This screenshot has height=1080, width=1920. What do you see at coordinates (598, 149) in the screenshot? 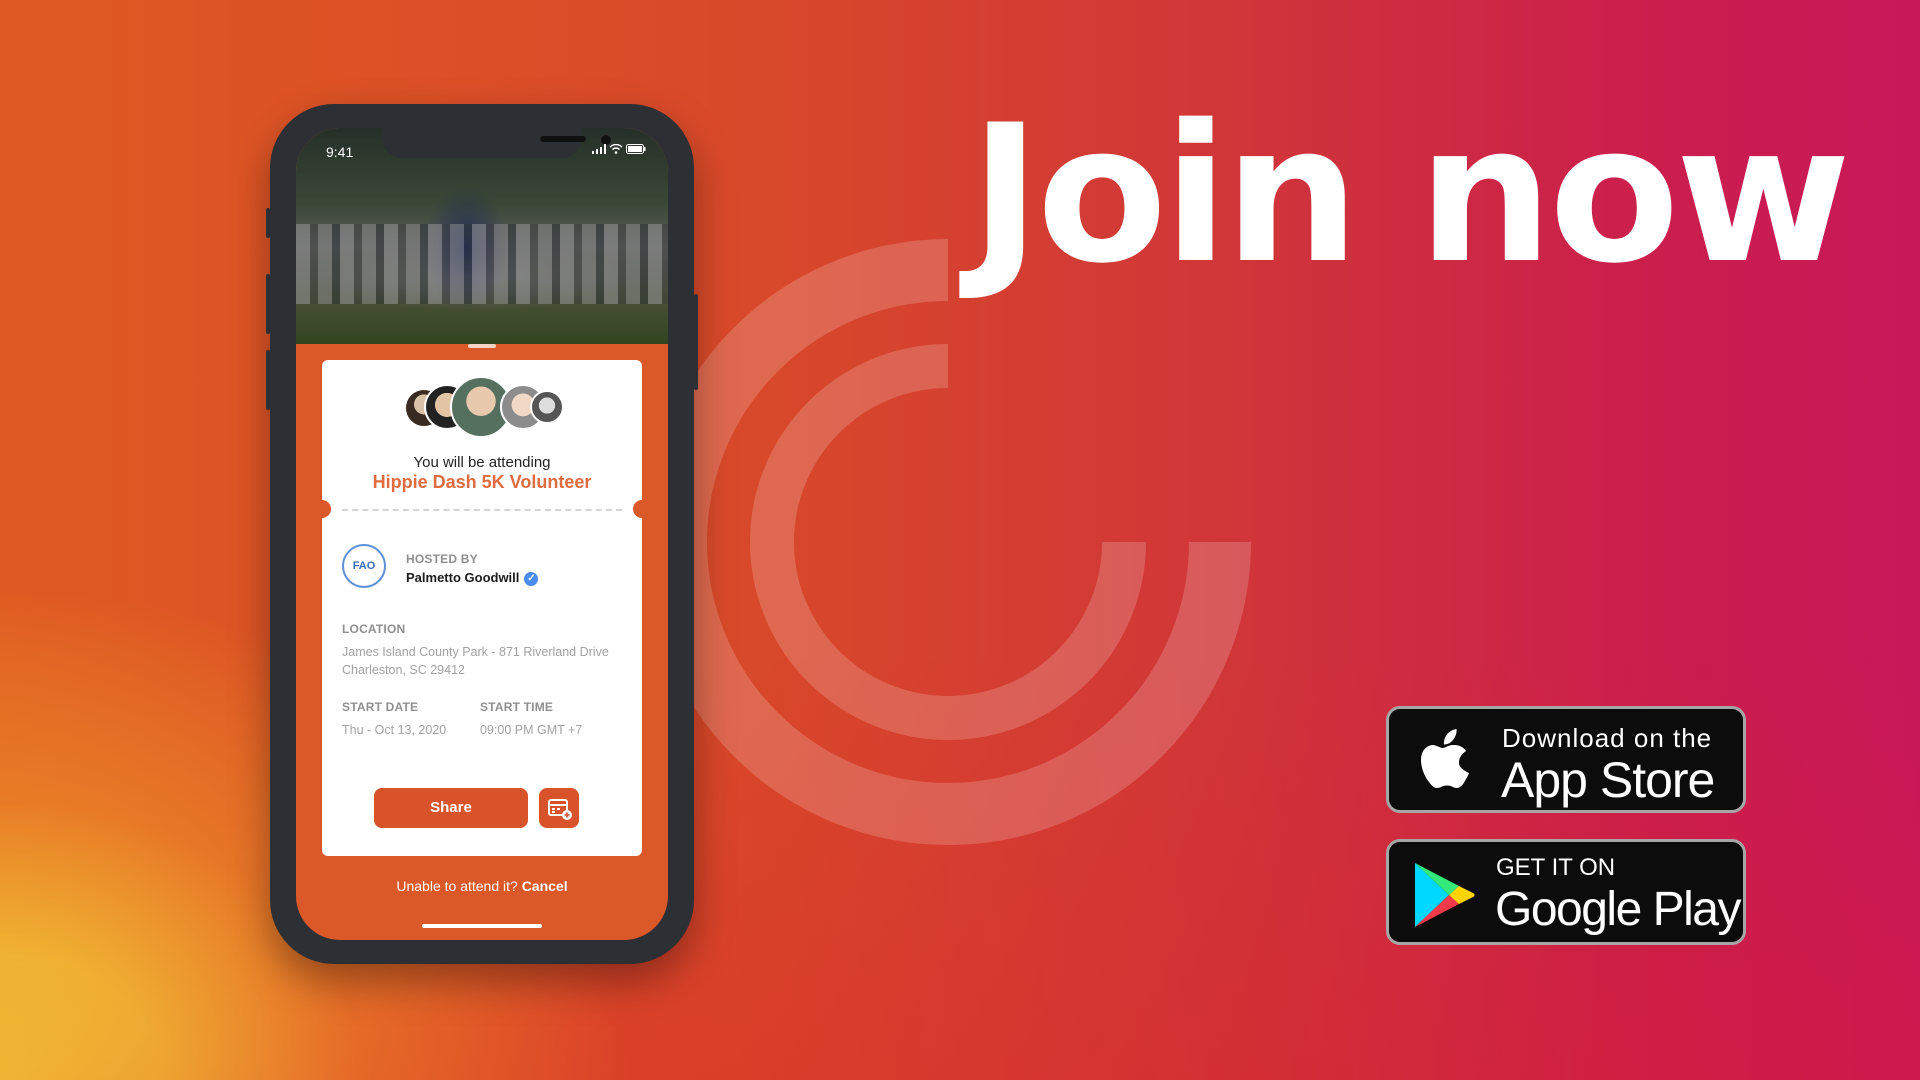
I see `signal-icon` at bounding box center [598, 149].